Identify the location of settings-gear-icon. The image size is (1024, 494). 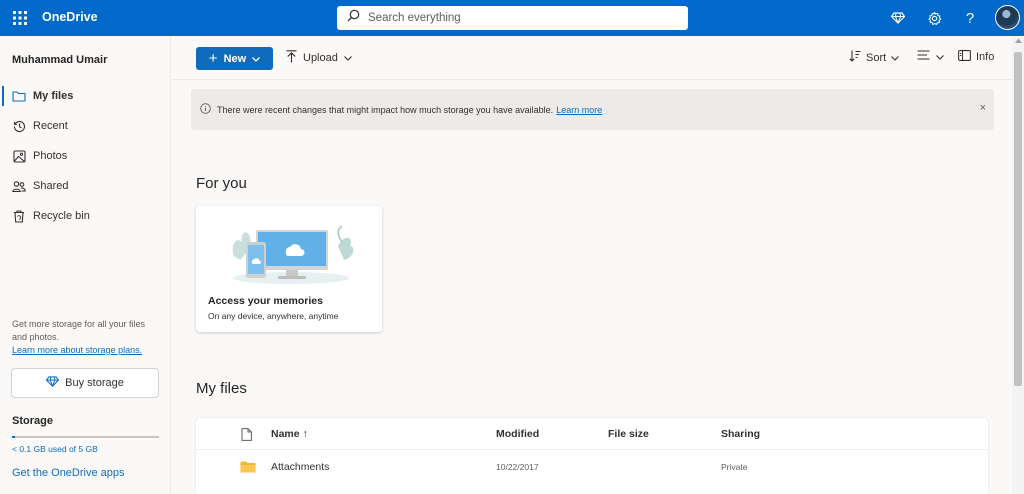
(934, 18).